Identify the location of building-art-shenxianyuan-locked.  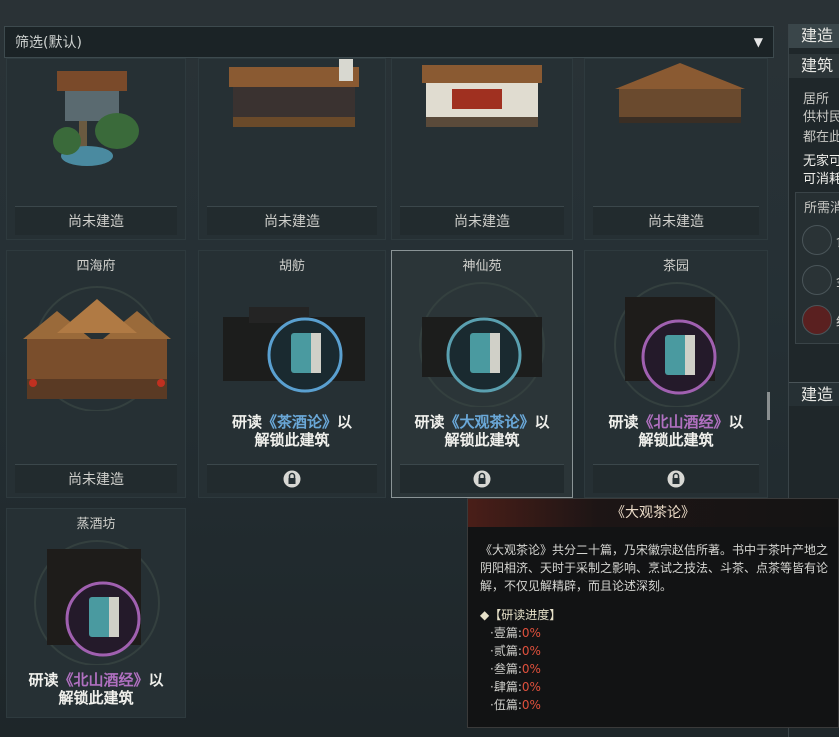
(482, 344).